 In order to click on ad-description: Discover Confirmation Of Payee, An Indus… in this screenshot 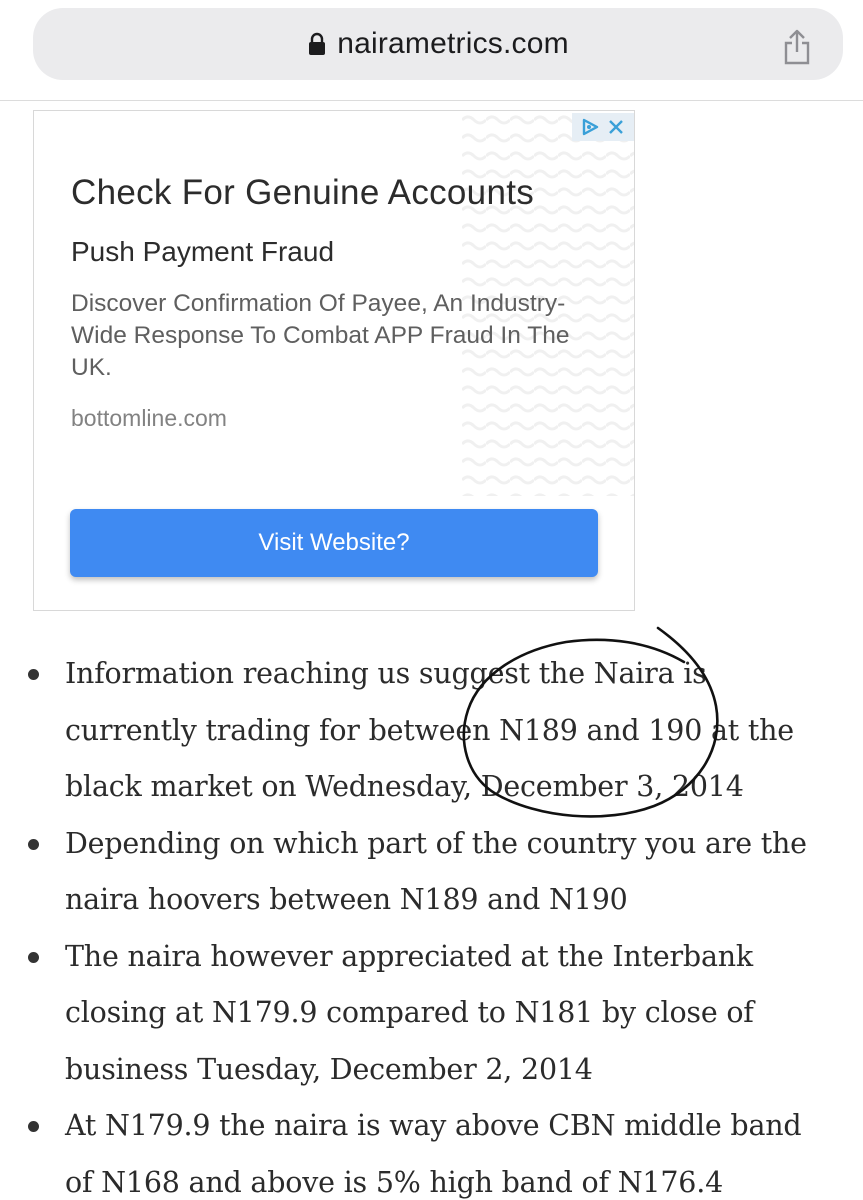, I will do `click(320, 335)`.